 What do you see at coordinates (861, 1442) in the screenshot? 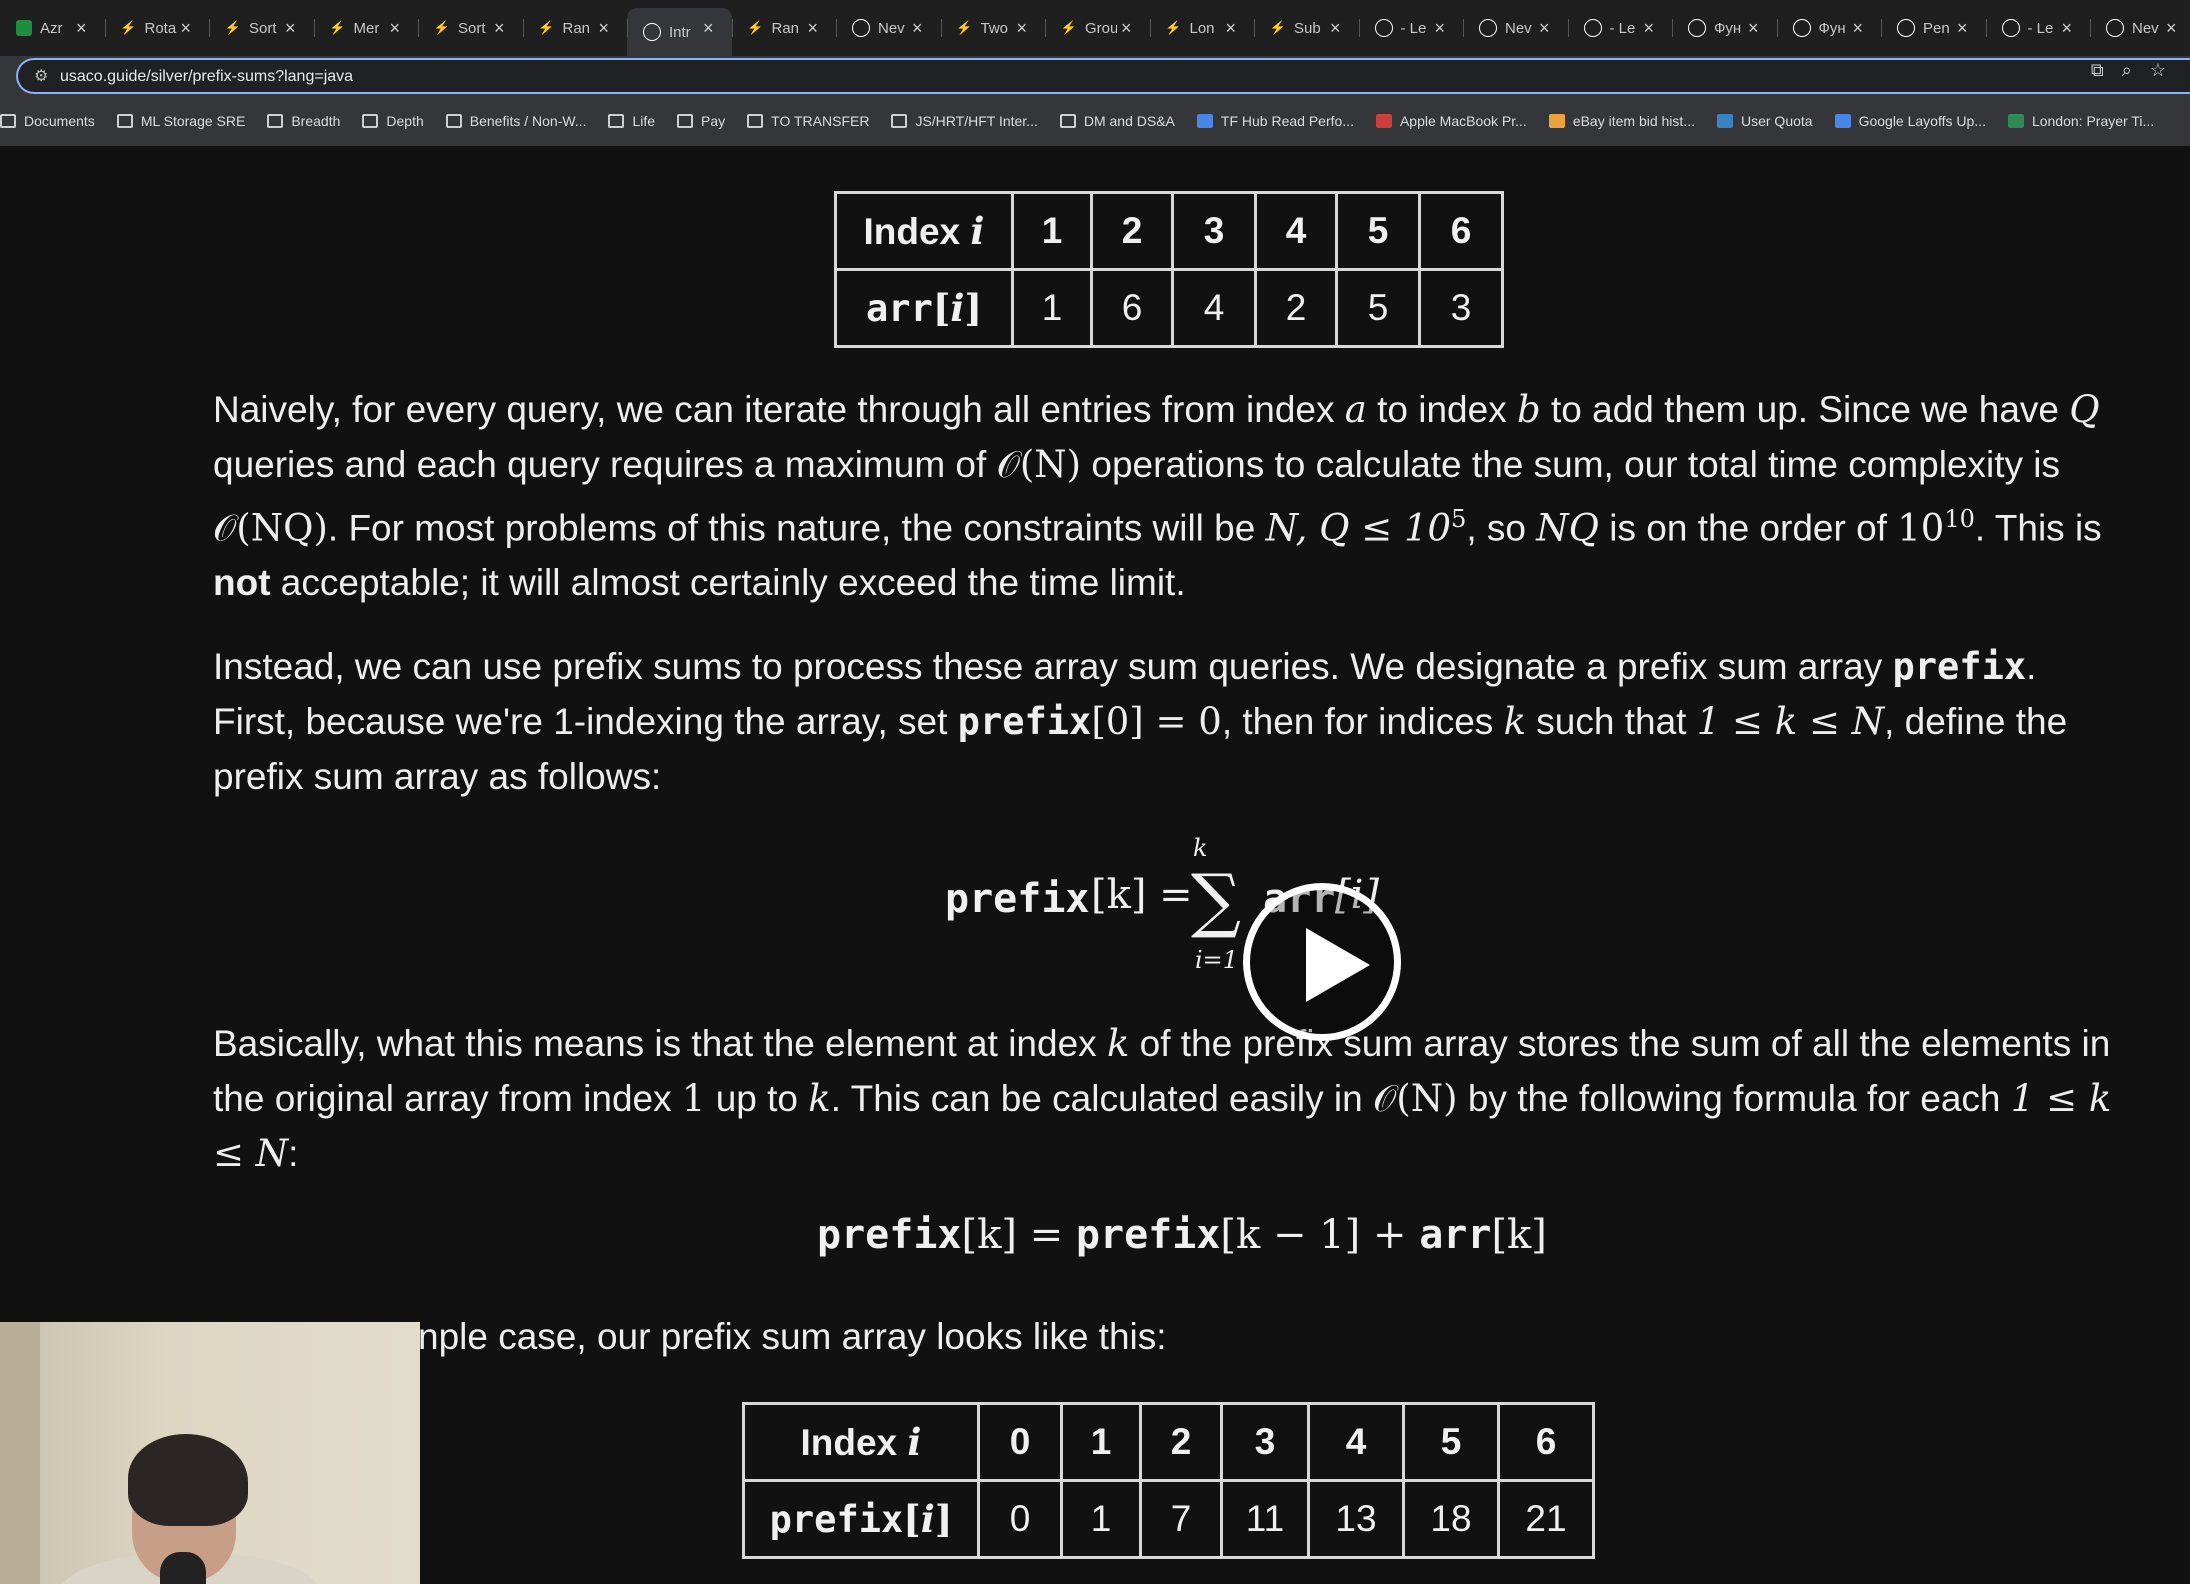
I see `table-header-cell: Index i` at bounding box center [861, 1442].